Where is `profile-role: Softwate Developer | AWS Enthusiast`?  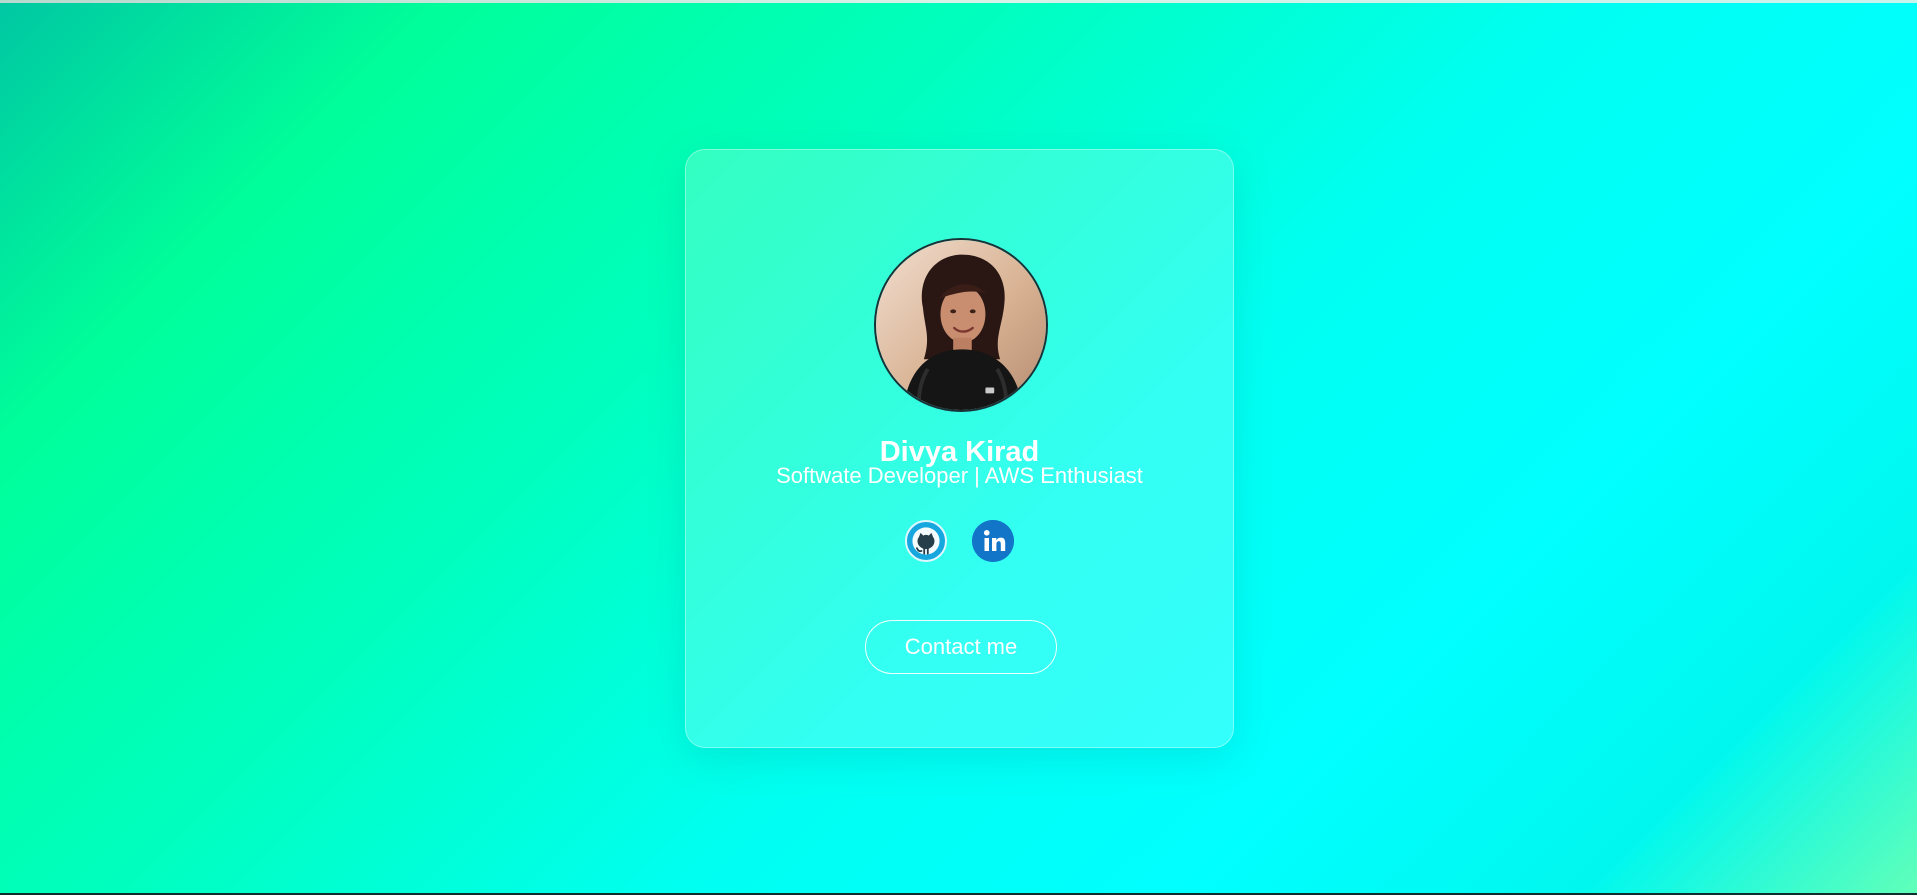 profile-role: Softwate Developer | AWS Enthusiast is located at coordinates (959, 475).